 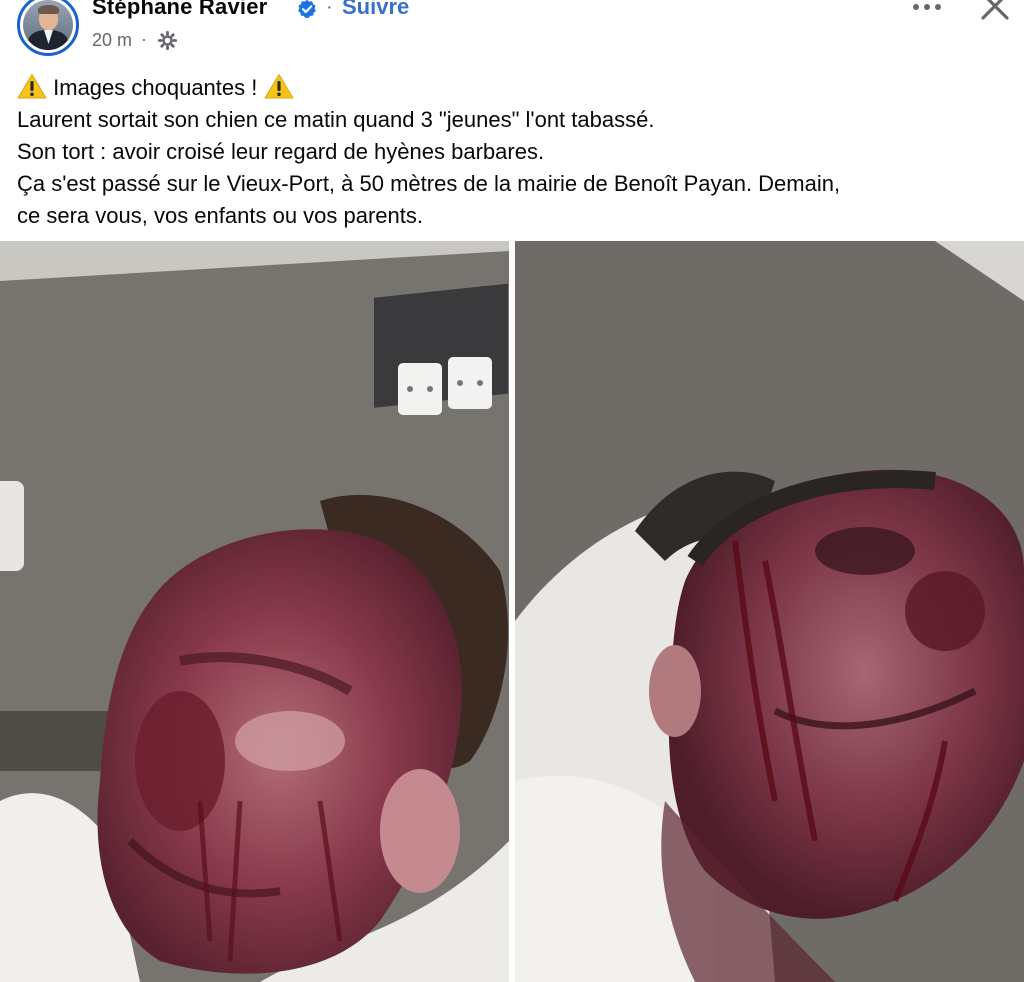 What do you see at coordinates (112, 40) in the screenshot?
I see `post-timestamp: 20 m` at bounding box center [112, 40].